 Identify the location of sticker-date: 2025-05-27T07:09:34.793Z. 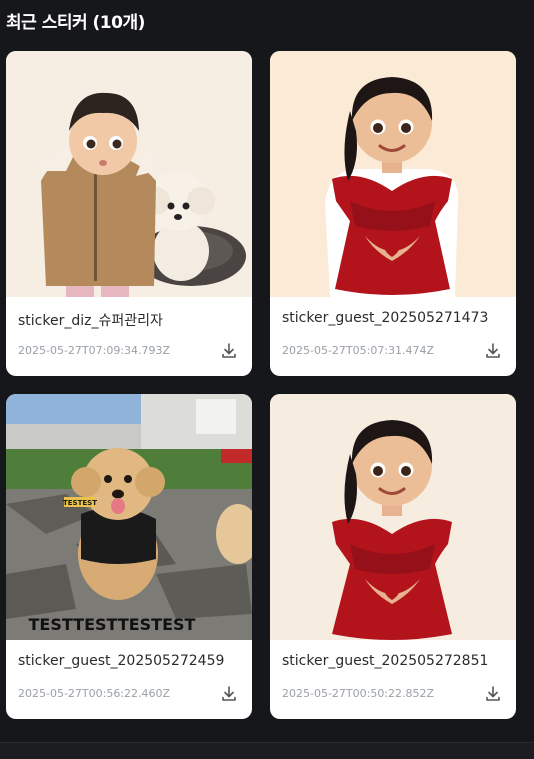
(94, 350).